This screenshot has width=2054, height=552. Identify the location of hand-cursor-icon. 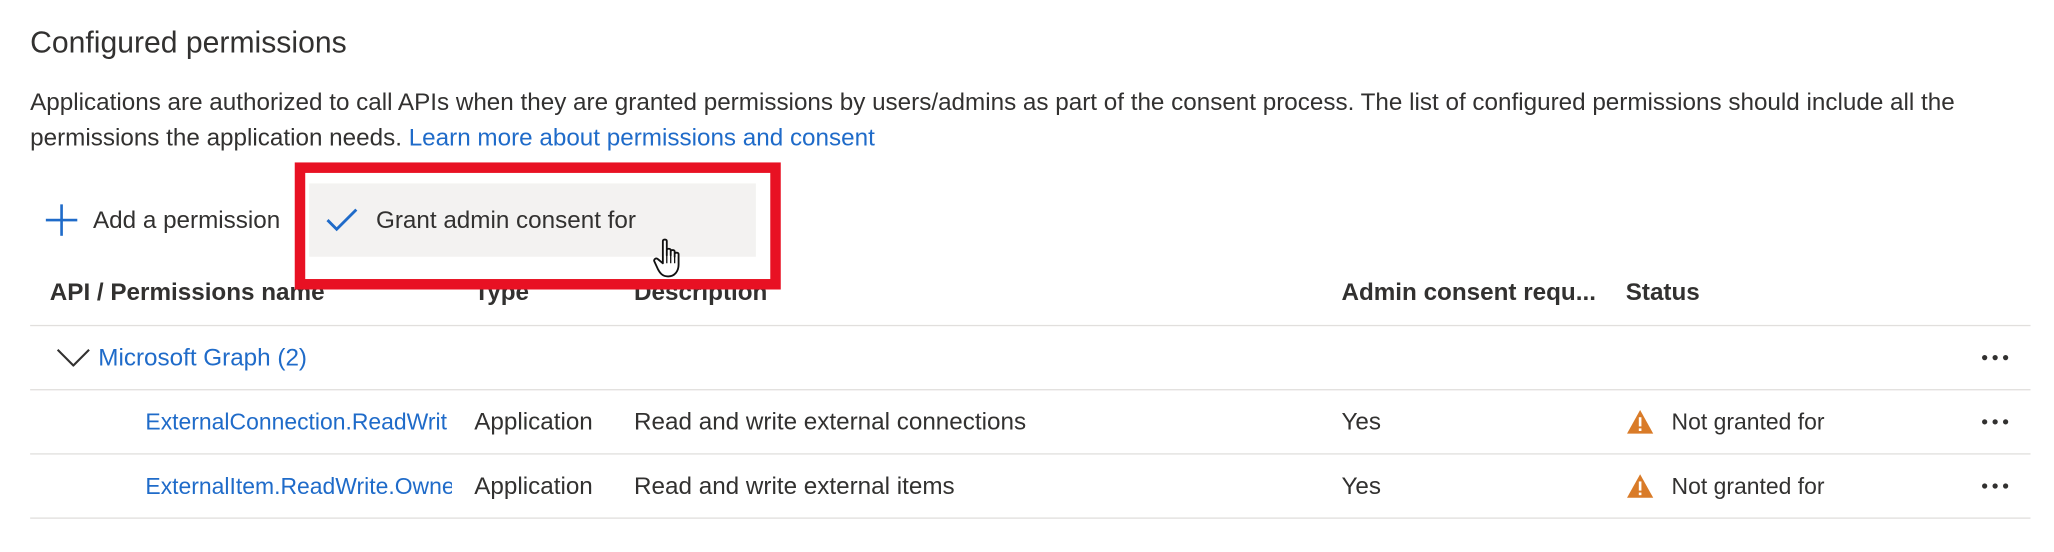
(666, 258).